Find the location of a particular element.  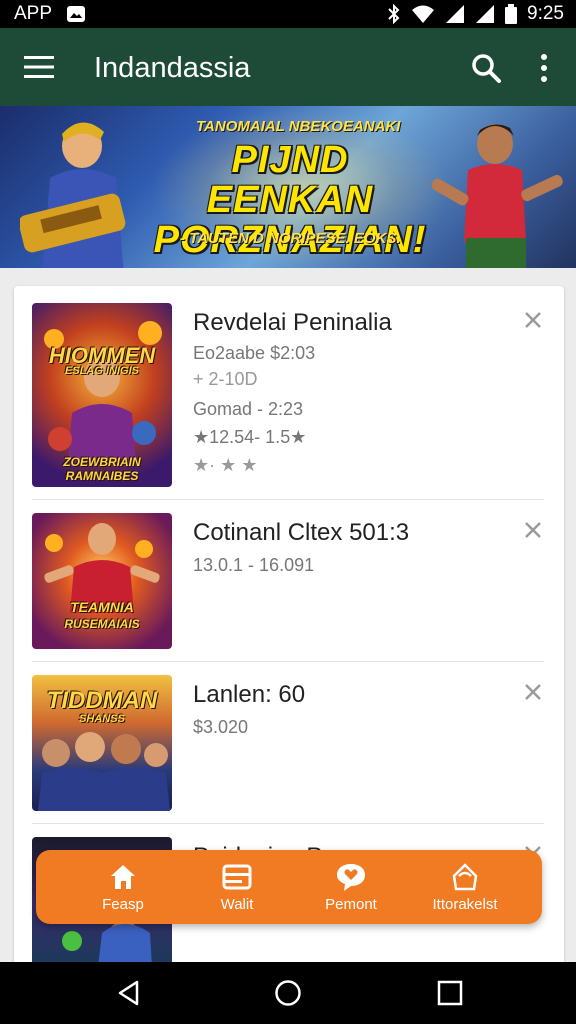

game-price-line: Eo2aabe $2:03 is located at coordinates (254, 353).